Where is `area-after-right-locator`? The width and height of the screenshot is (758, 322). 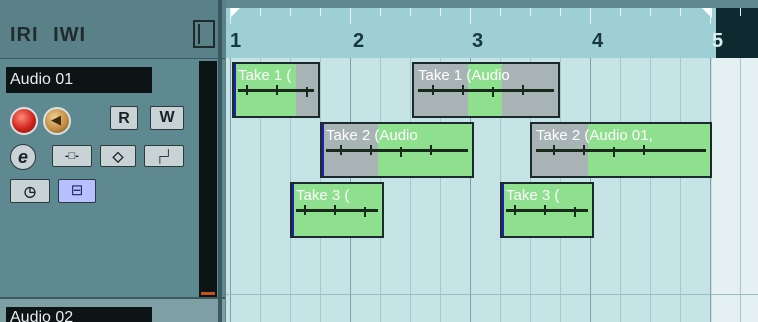
area-after-right-locator is located at coordinates (735, 190).